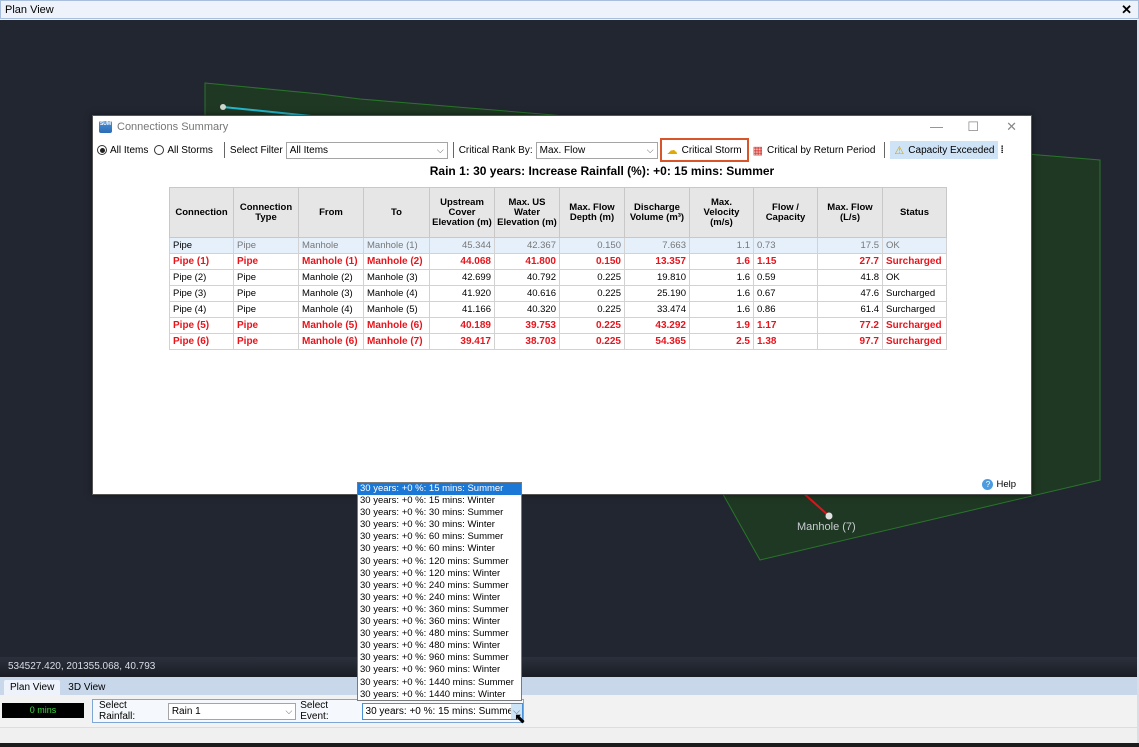 This screenshot has width=1139, height=747. I want to click on tab-plan-view: Plan View, so click(32, 687).